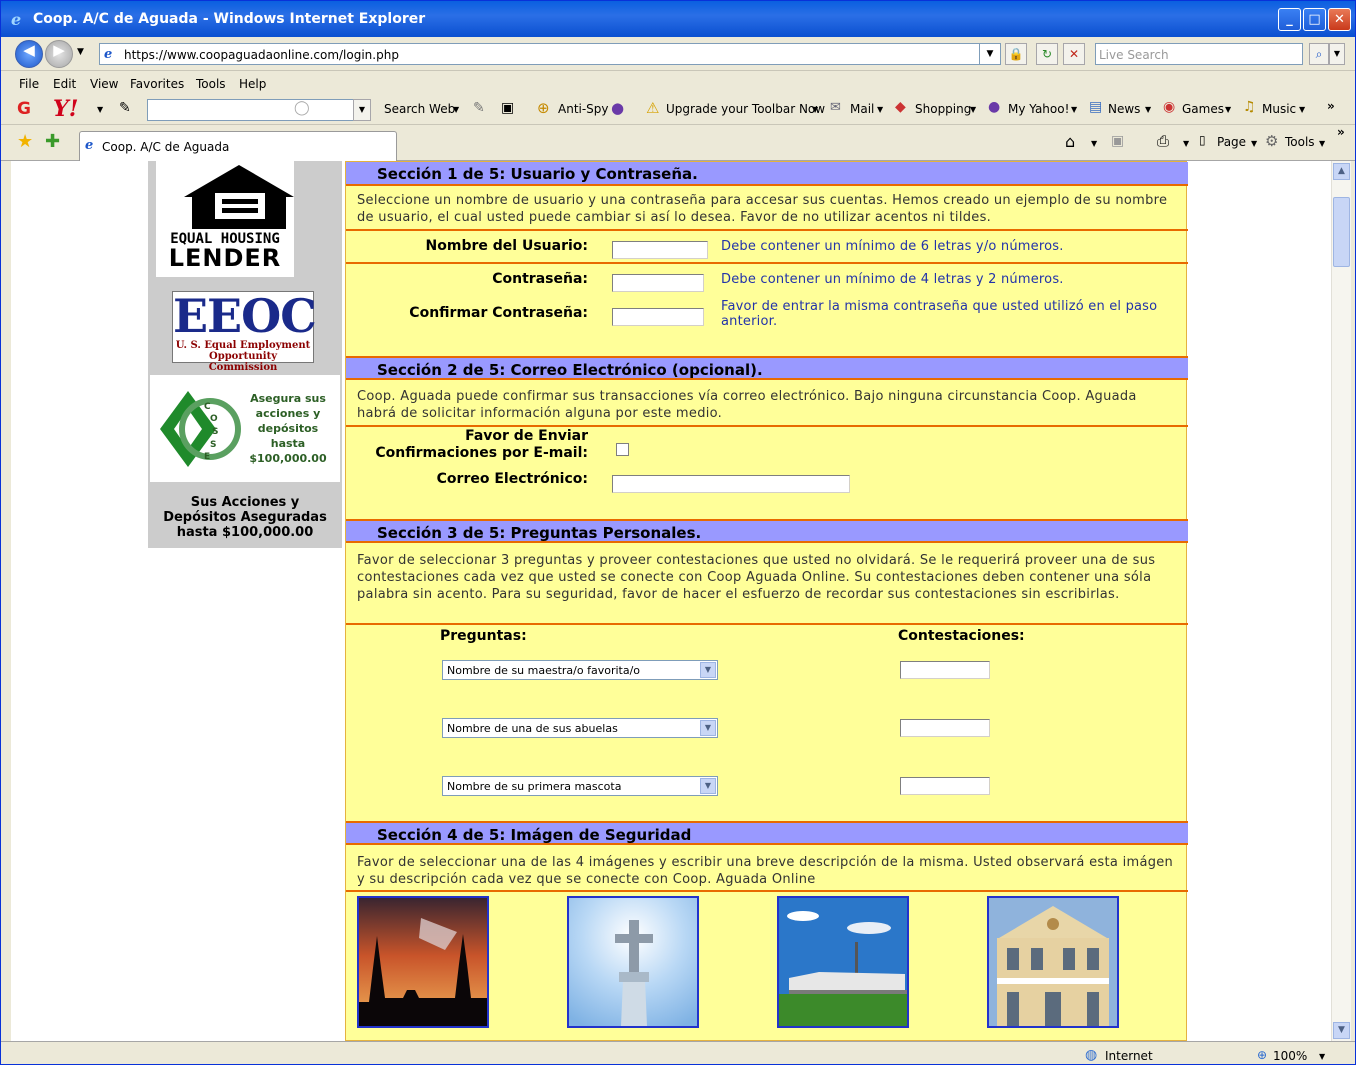  What do you see at coordinates (1117, 141) in the screenshot?
I see `feeds-icon: ▣` at bounding box center [1117, 141].